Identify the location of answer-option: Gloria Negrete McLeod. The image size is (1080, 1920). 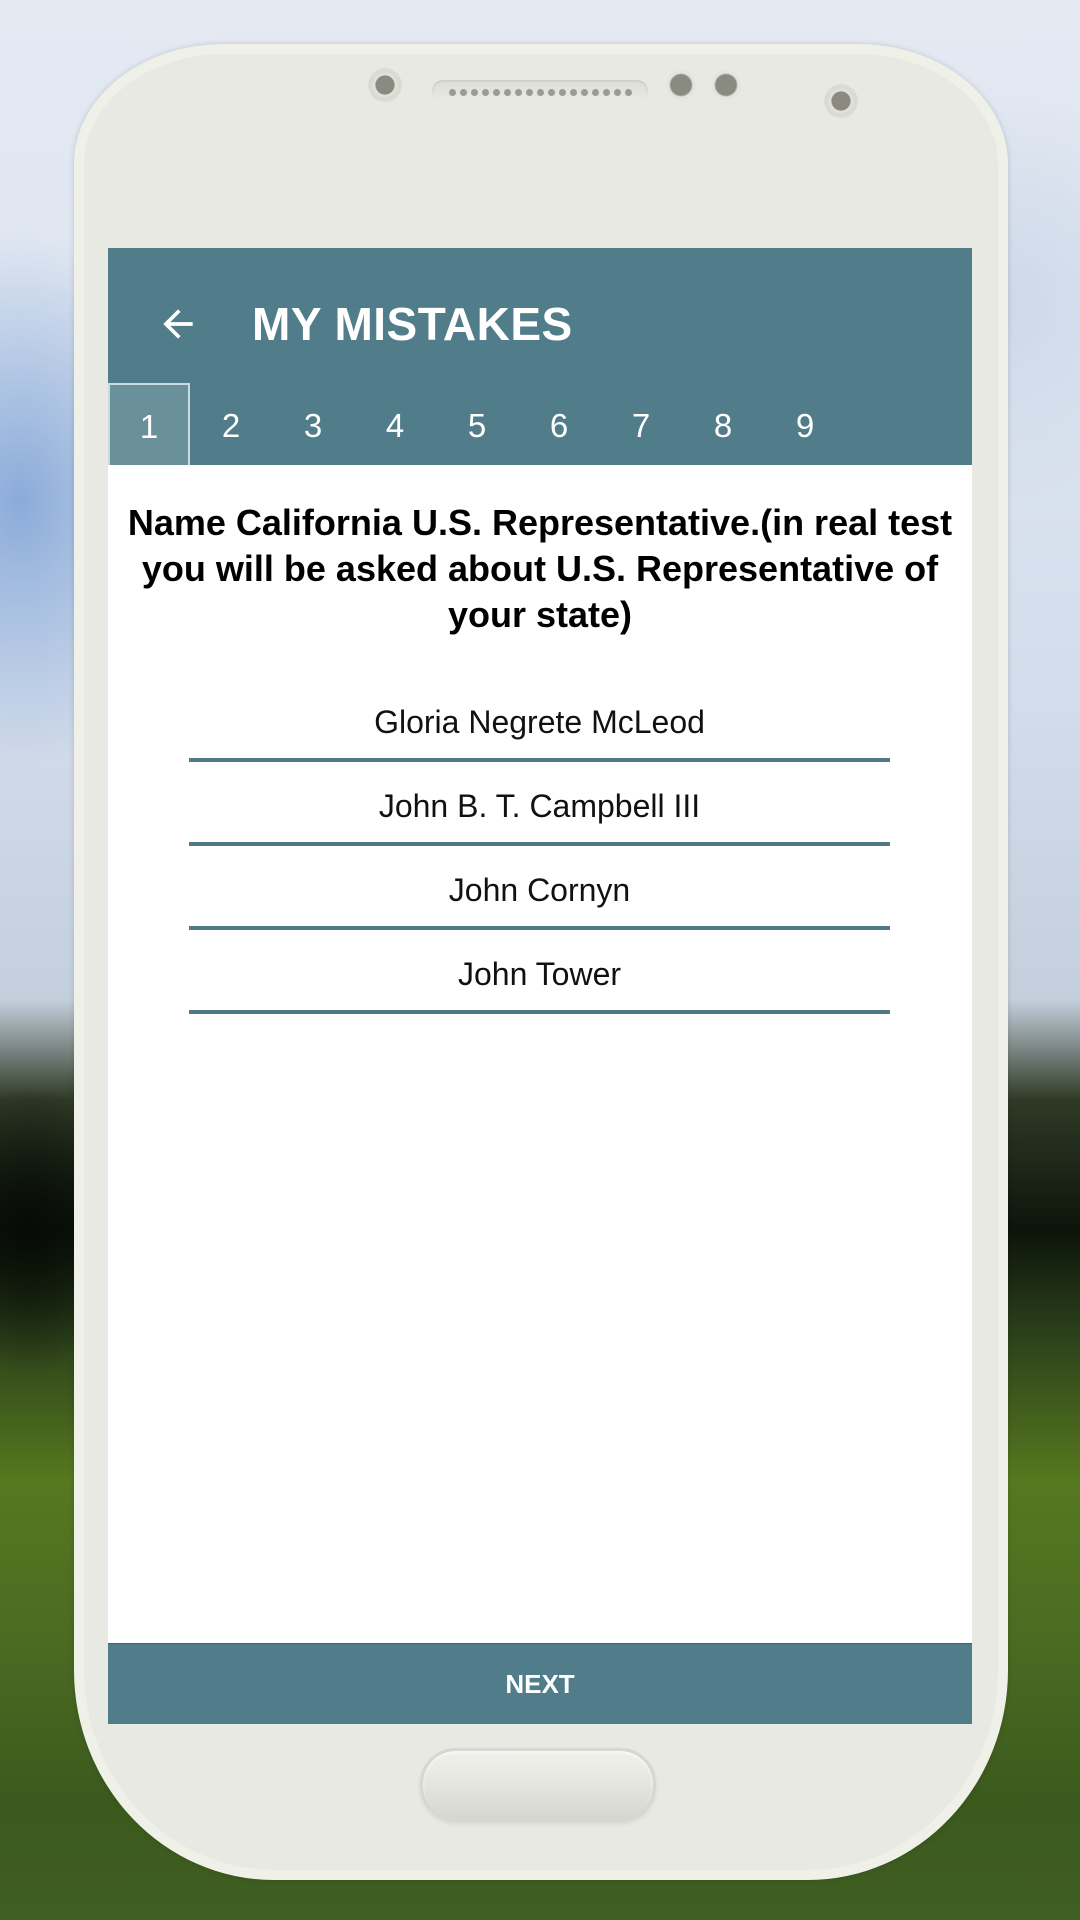
(539, 720).